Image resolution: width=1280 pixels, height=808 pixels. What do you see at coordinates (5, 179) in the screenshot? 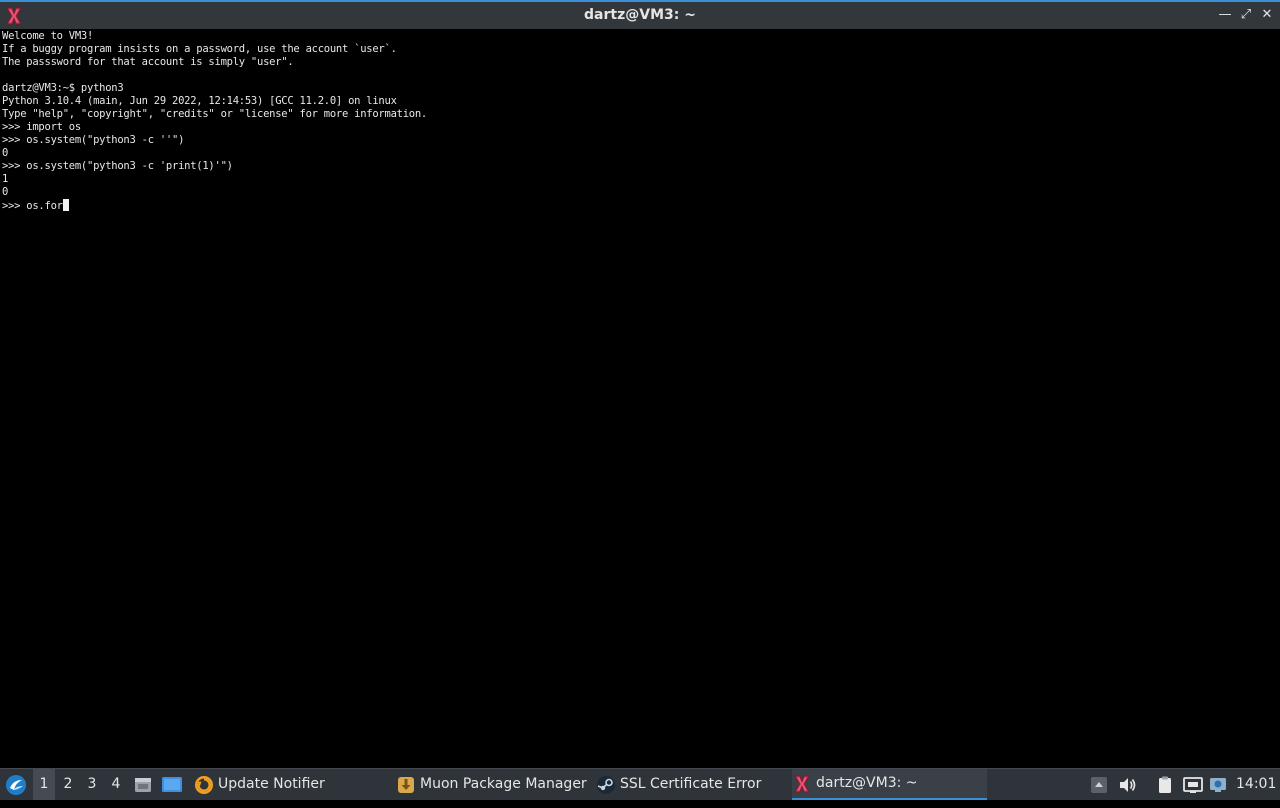
I see `terminal-line: 1` at bounding box center [5, 179].